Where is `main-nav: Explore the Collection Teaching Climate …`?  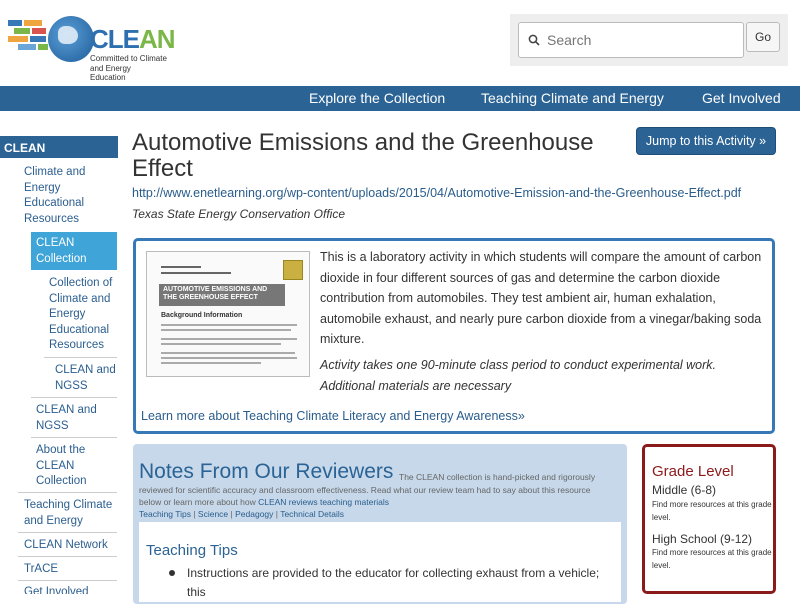 main-nav: Explore the Collection Teaching Climate … is located at coordinates (400, 98).